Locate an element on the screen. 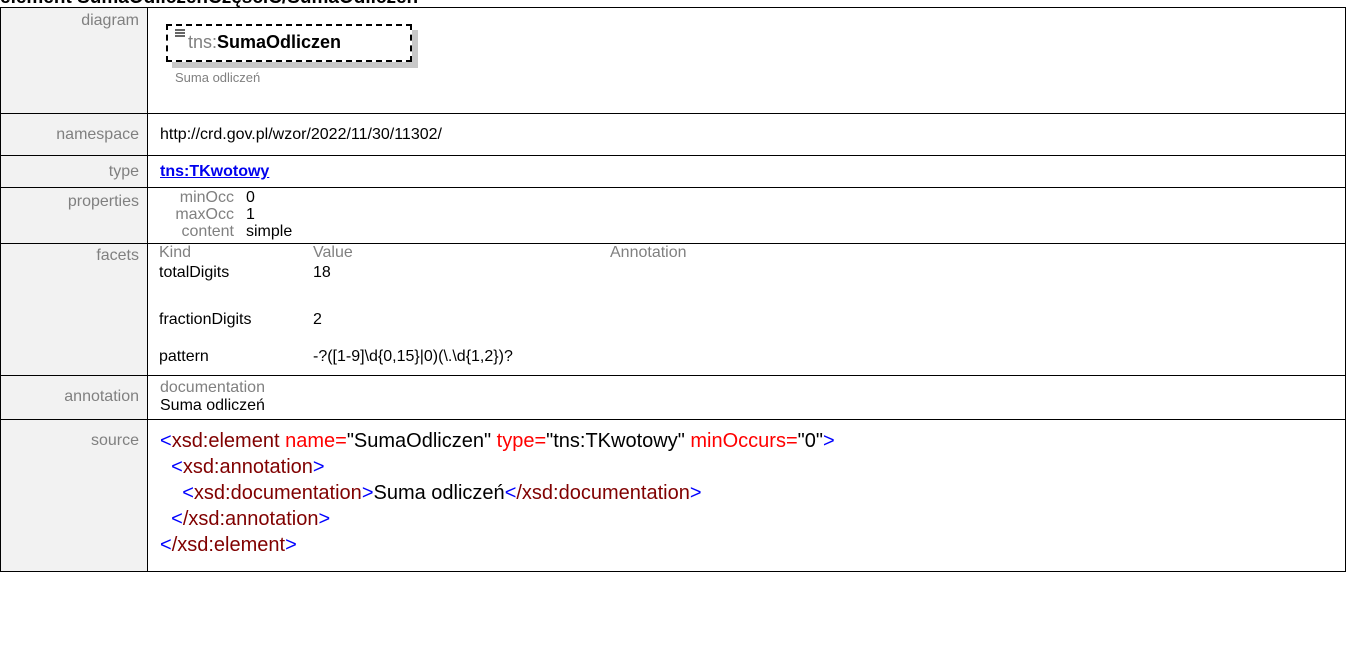  facet-value: -?([1-9]\d{0,15}|0)(\.\d{1,2})? is located at coordinates (413, 356).